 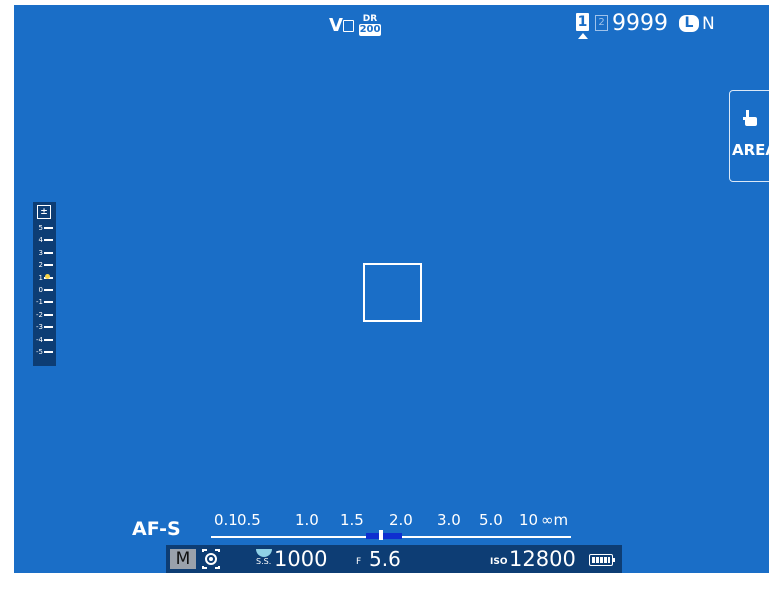 I want to click on ev-tick: 5, so click(x=45, y=228).